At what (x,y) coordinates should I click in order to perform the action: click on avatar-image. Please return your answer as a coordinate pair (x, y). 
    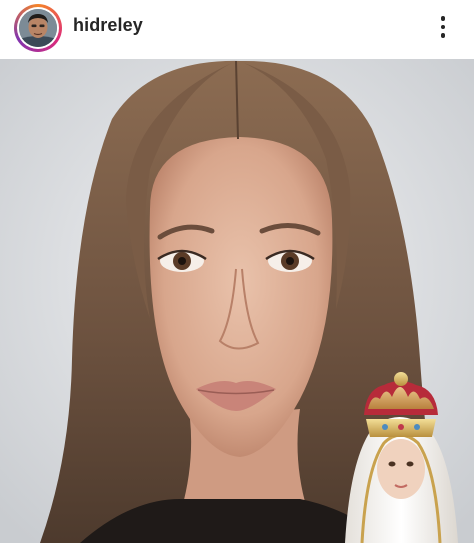
    Looking at the image, I should click on (38, 28).